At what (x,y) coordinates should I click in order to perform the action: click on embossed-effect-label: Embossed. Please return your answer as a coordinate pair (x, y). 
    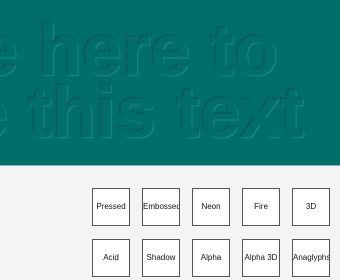
    Looking at the image, I should click on (161, 206).